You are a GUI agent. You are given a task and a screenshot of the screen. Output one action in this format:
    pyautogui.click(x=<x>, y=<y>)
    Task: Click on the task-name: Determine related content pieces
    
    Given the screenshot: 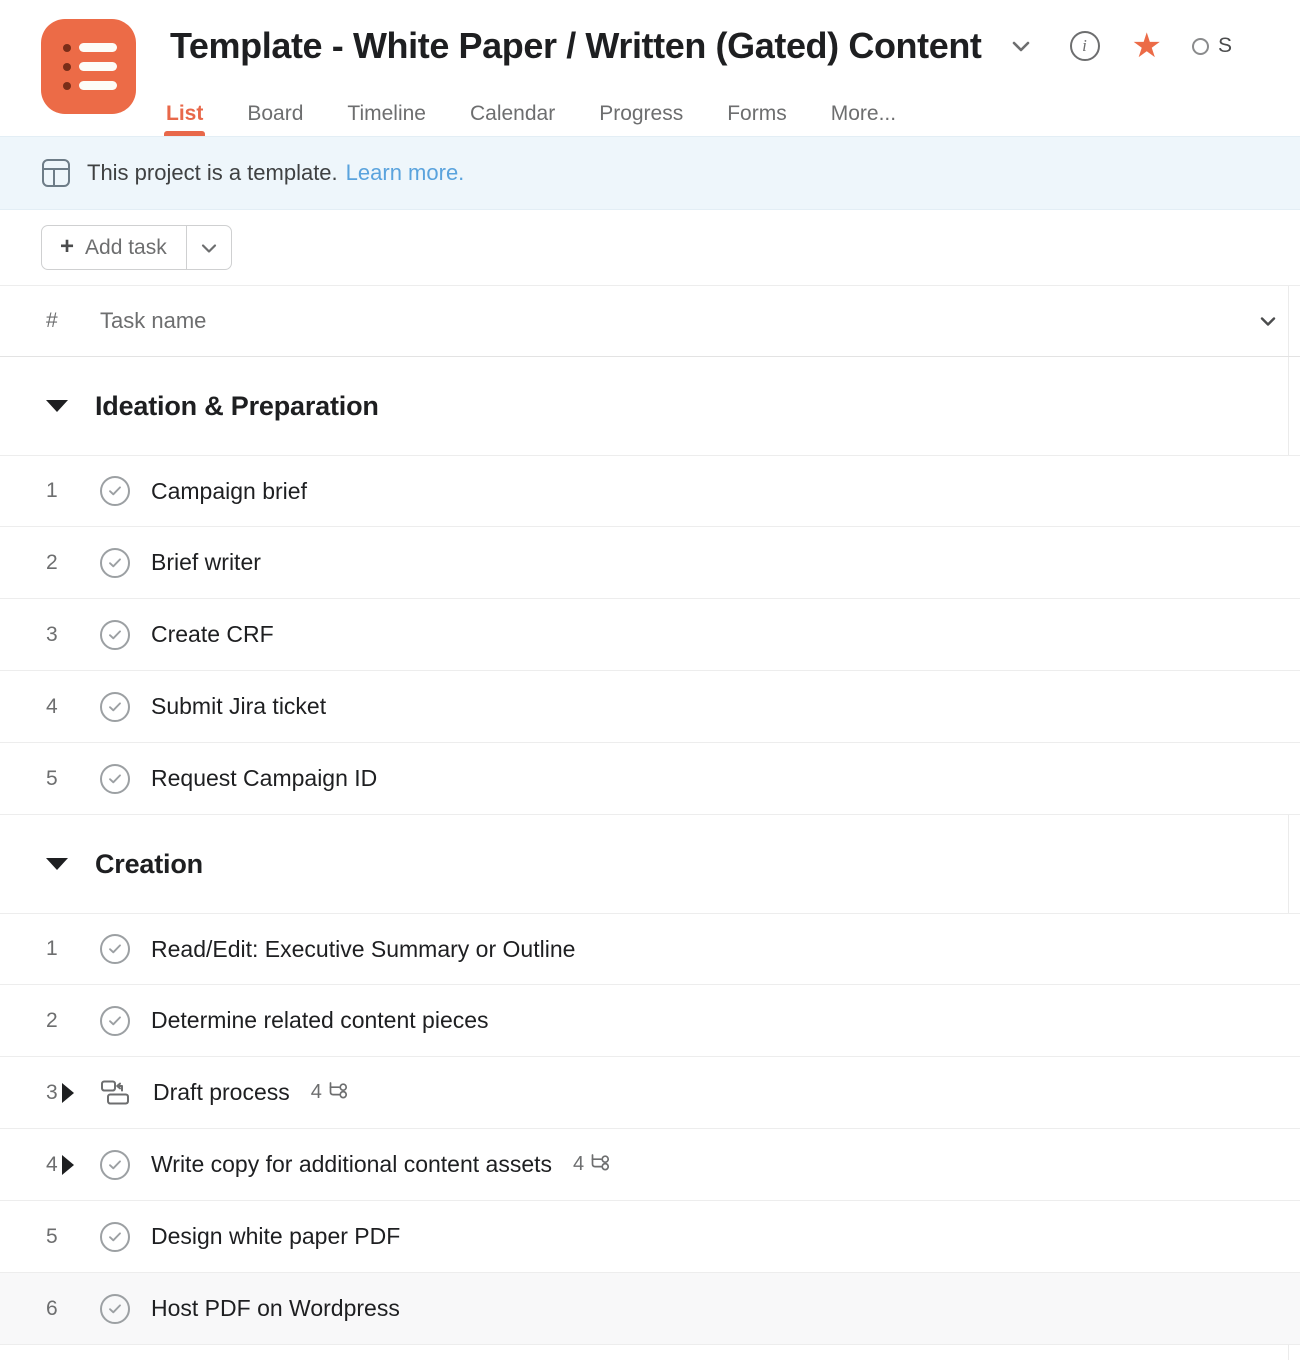 What is the action you would take?
    pyautogui.click(x=320, y=1020)
    